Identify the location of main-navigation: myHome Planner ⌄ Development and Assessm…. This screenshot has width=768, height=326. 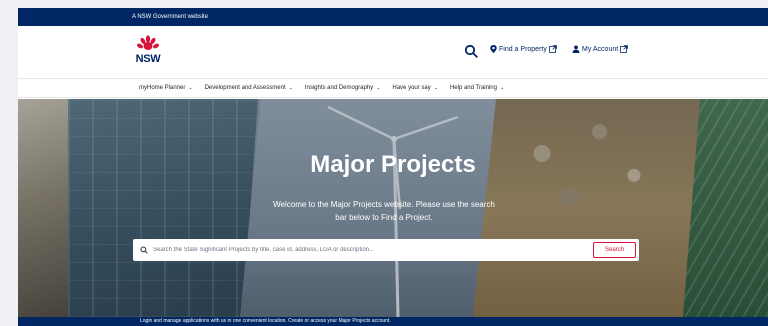
(393, 88).